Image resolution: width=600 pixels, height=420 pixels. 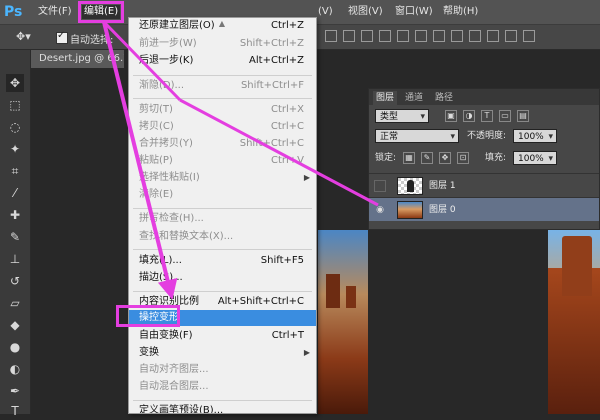 I want to click on move-tool-options-icon: ✥▾, so click(x=27, y=37).